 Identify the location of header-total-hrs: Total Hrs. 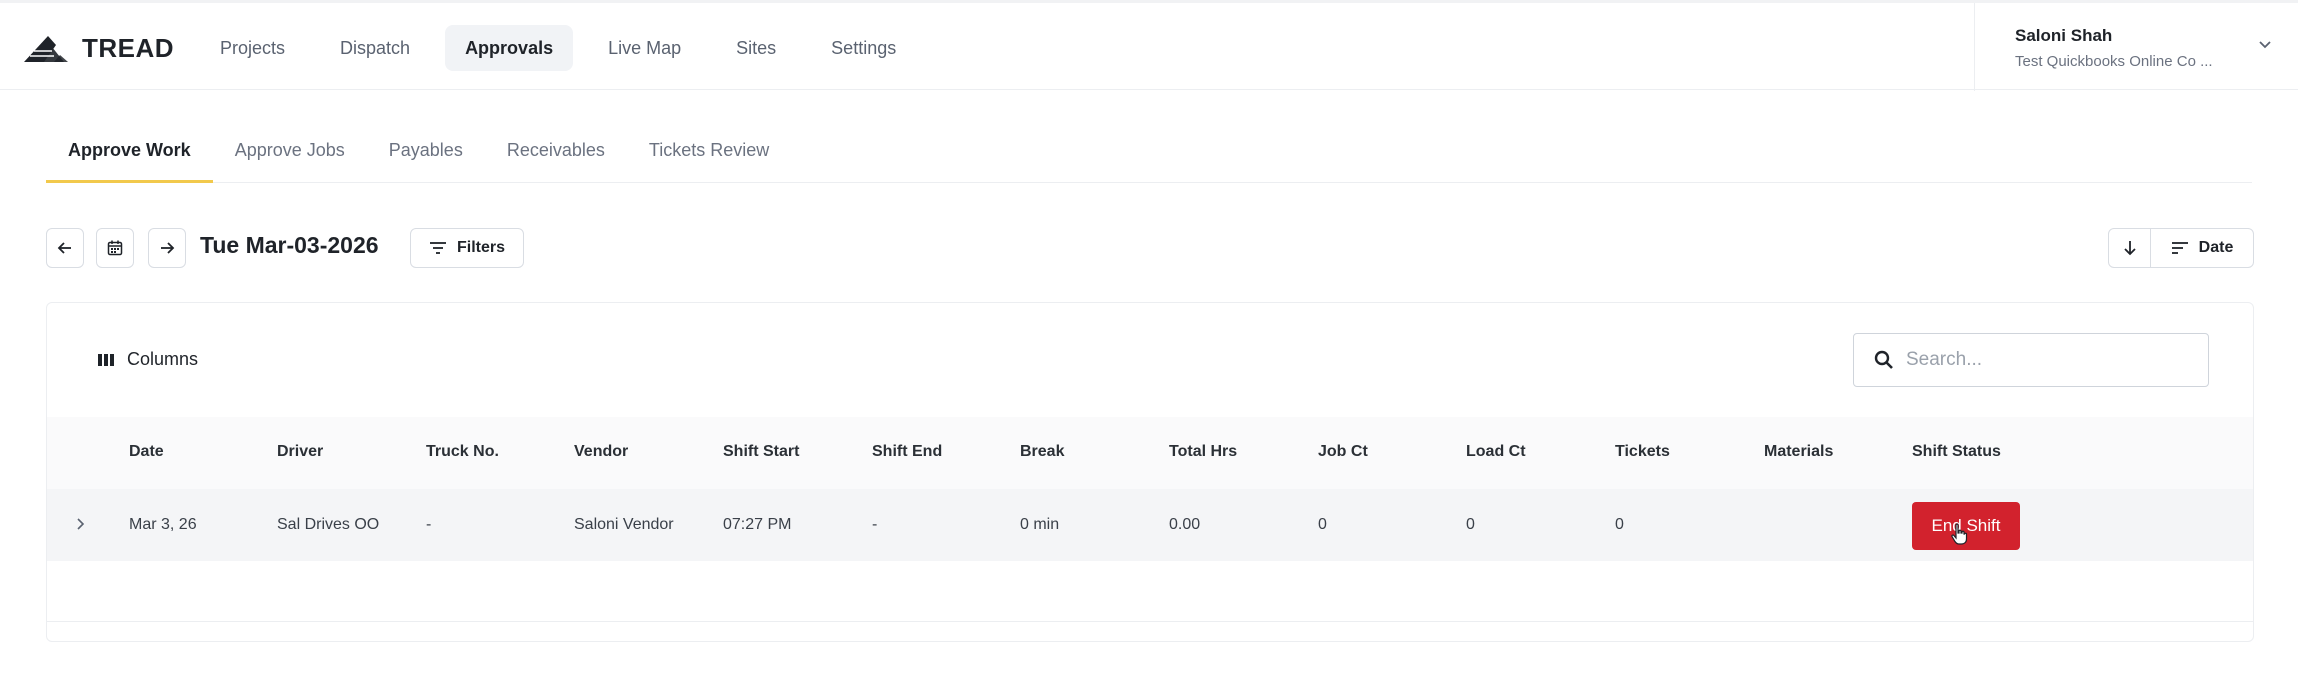
(1203, 452).